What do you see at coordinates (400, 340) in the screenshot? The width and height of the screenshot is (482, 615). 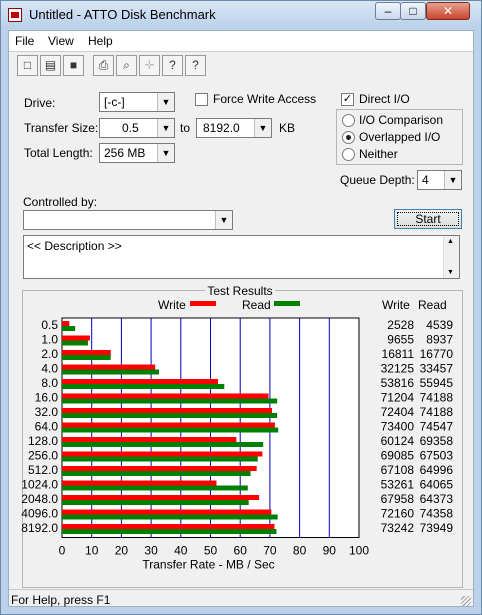 I see `write-value: 9655` at bounding box center [400, 340].